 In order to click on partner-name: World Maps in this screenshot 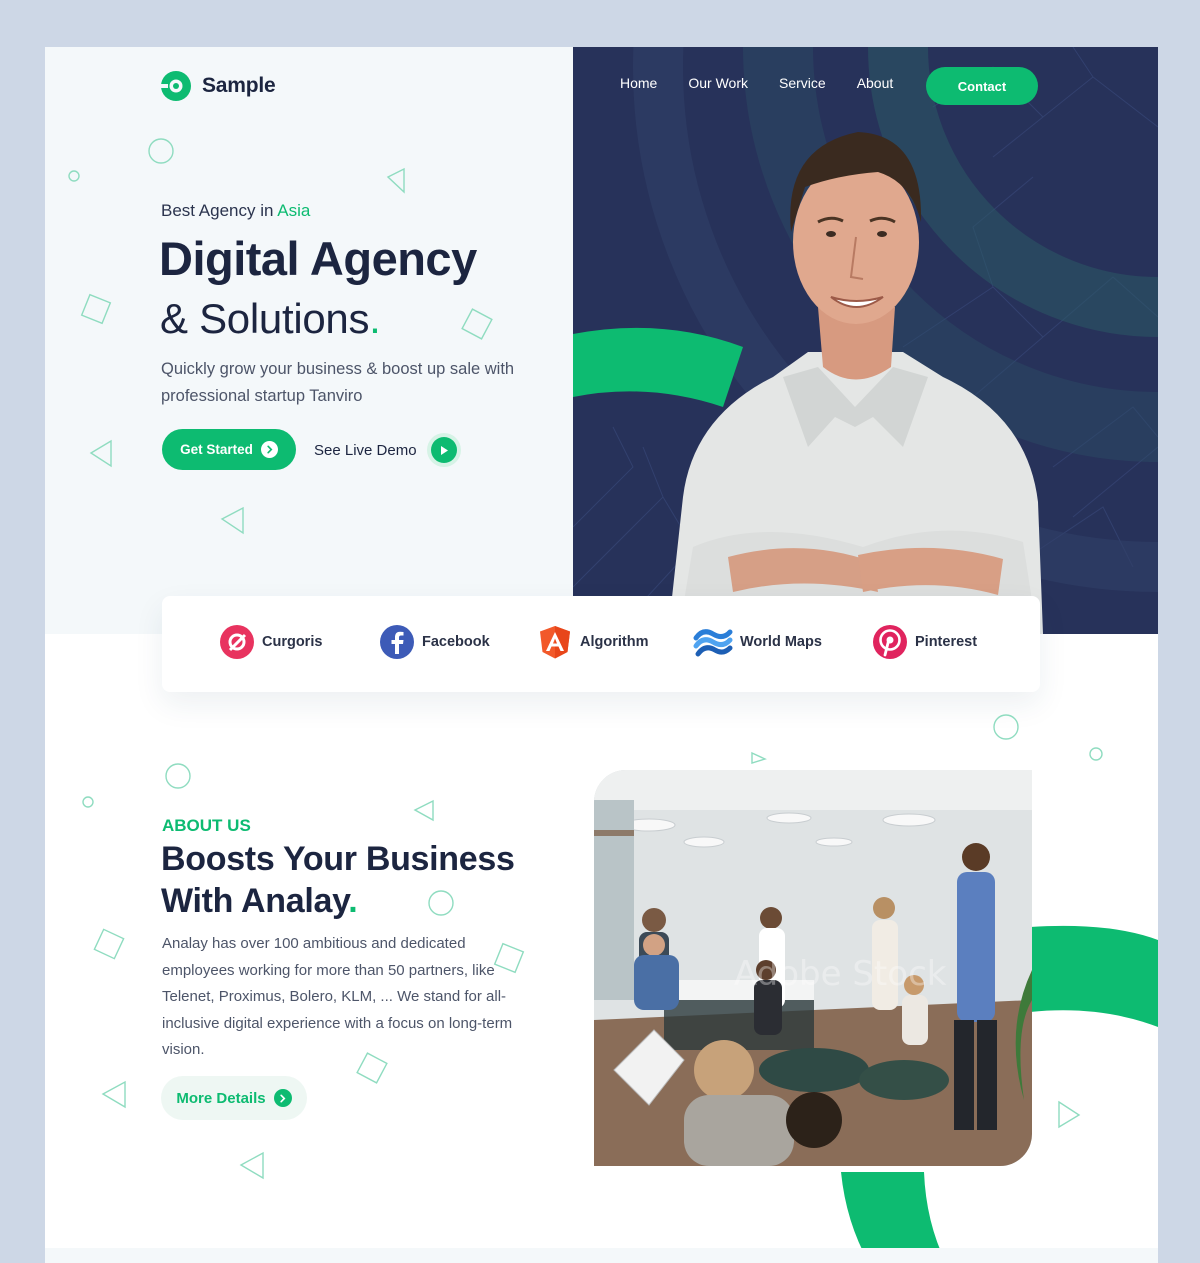, I will do `click(781, 642)`.